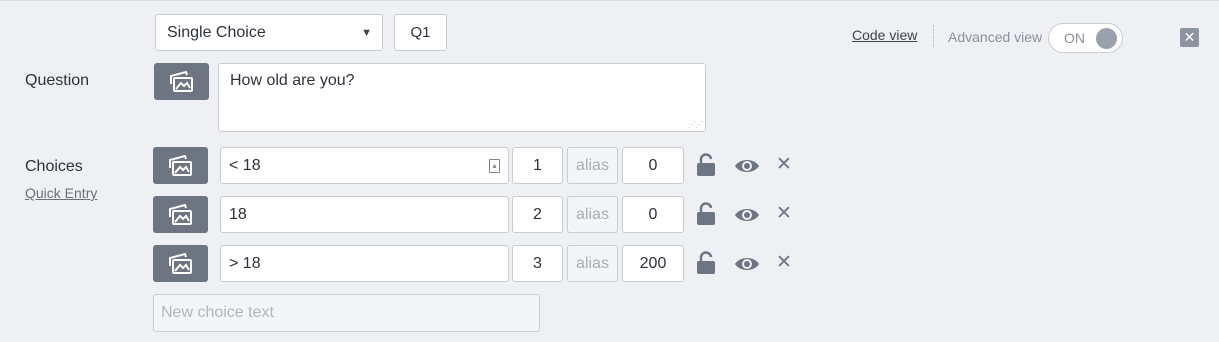 This screenshot has height=342, width=1219. I want to click on chevron-down-icon: ▼, so click(366, 32).